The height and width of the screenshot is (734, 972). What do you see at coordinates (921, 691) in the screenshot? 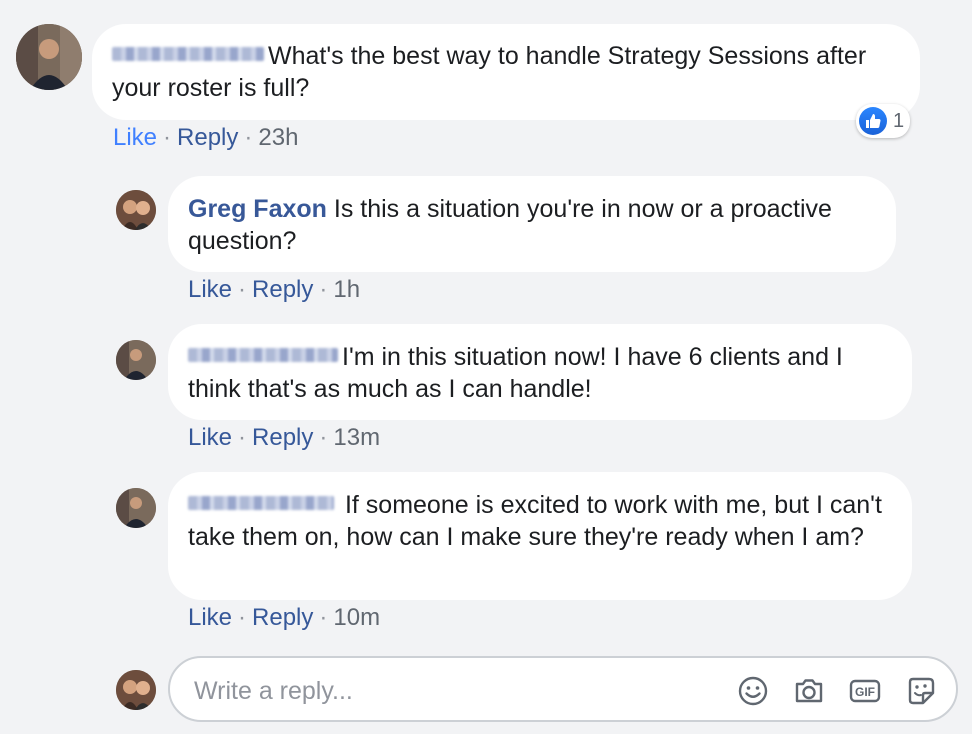
I see `sticker-icon` at bounding box center [921, 691].